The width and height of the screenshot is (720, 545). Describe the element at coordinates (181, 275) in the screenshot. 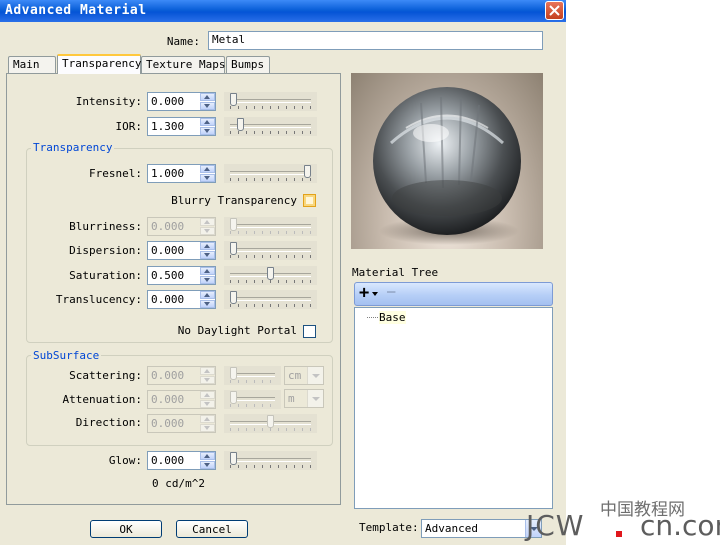

I see `saturation-spinner: 0.500` at that location.